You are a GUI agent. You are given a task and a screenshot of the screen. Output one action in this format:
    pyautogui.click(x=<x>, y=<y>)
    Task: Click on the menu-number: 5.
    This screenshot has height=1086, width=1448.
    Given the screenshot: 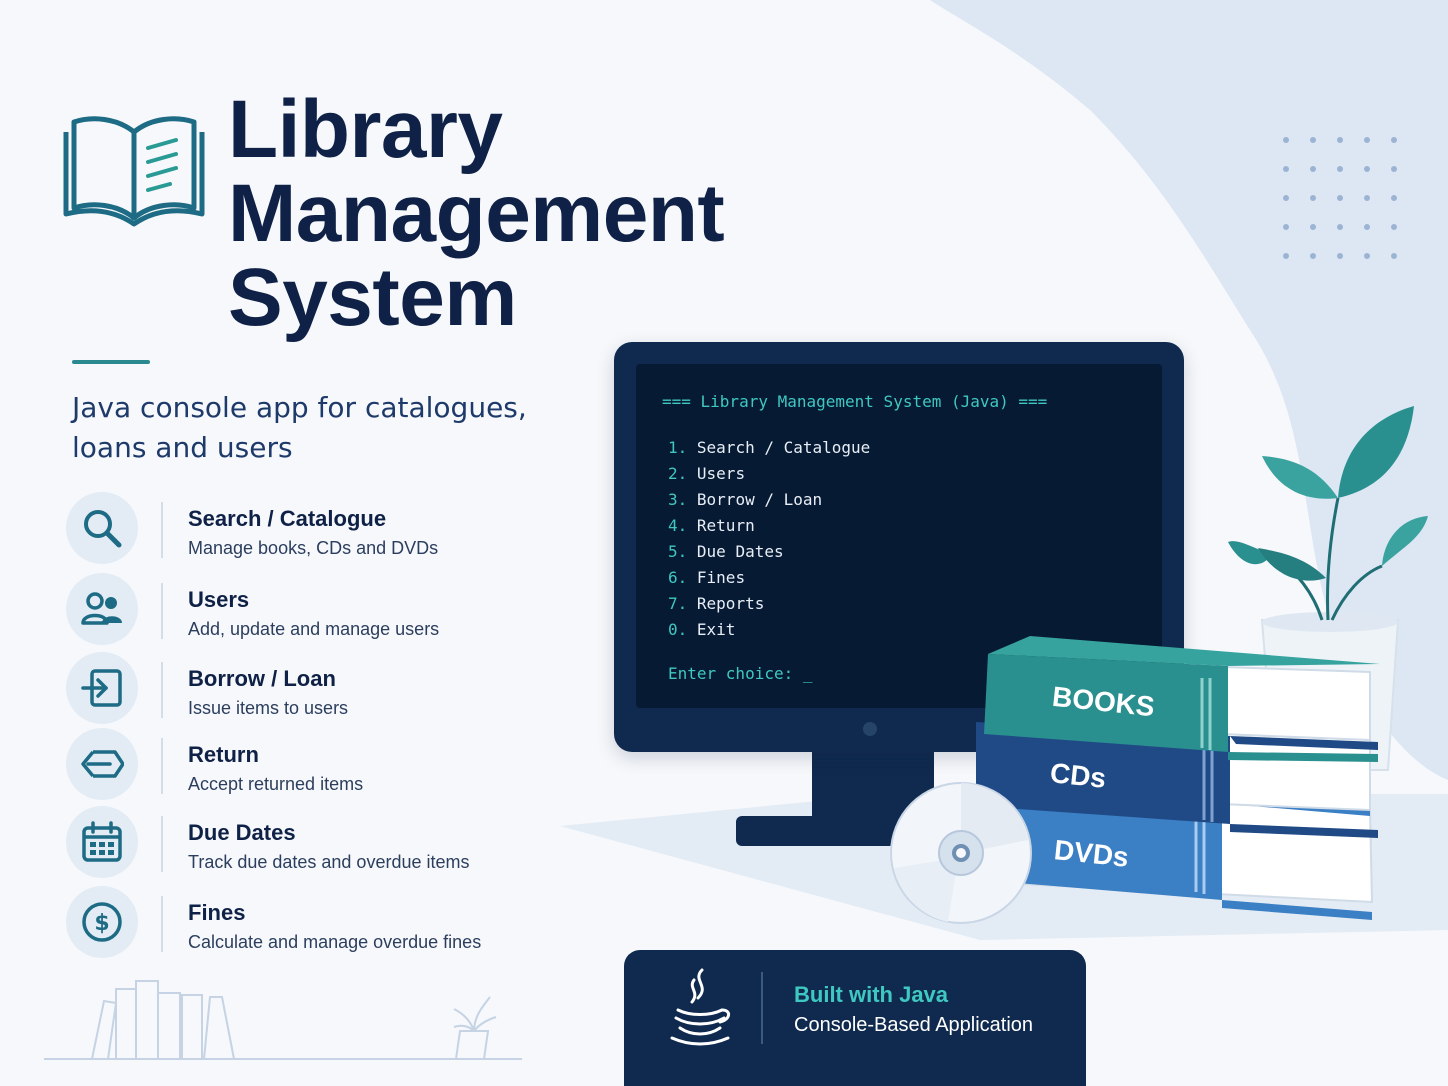 What is the action you would take?
    pyautogui.click(x=678, y=551)
    